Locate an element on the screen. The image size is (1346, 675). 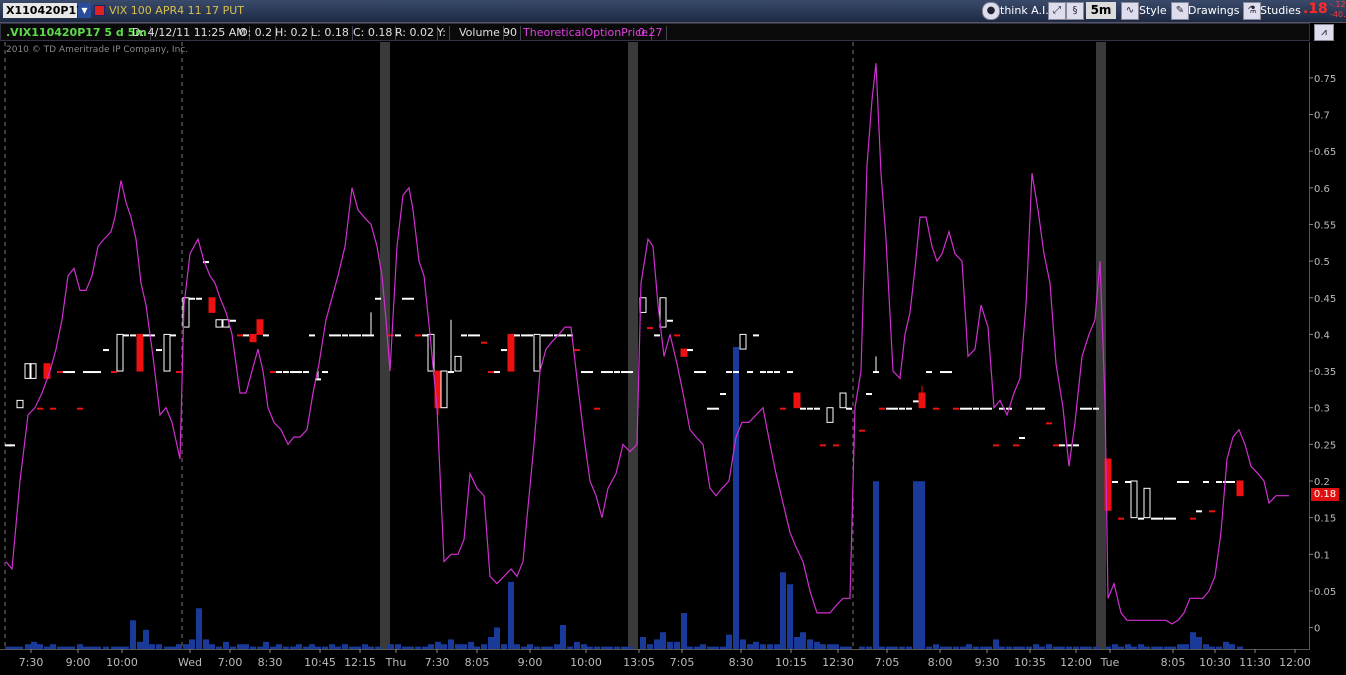
y-tick-label: 0.3 is located at coordinates (1322, 409).